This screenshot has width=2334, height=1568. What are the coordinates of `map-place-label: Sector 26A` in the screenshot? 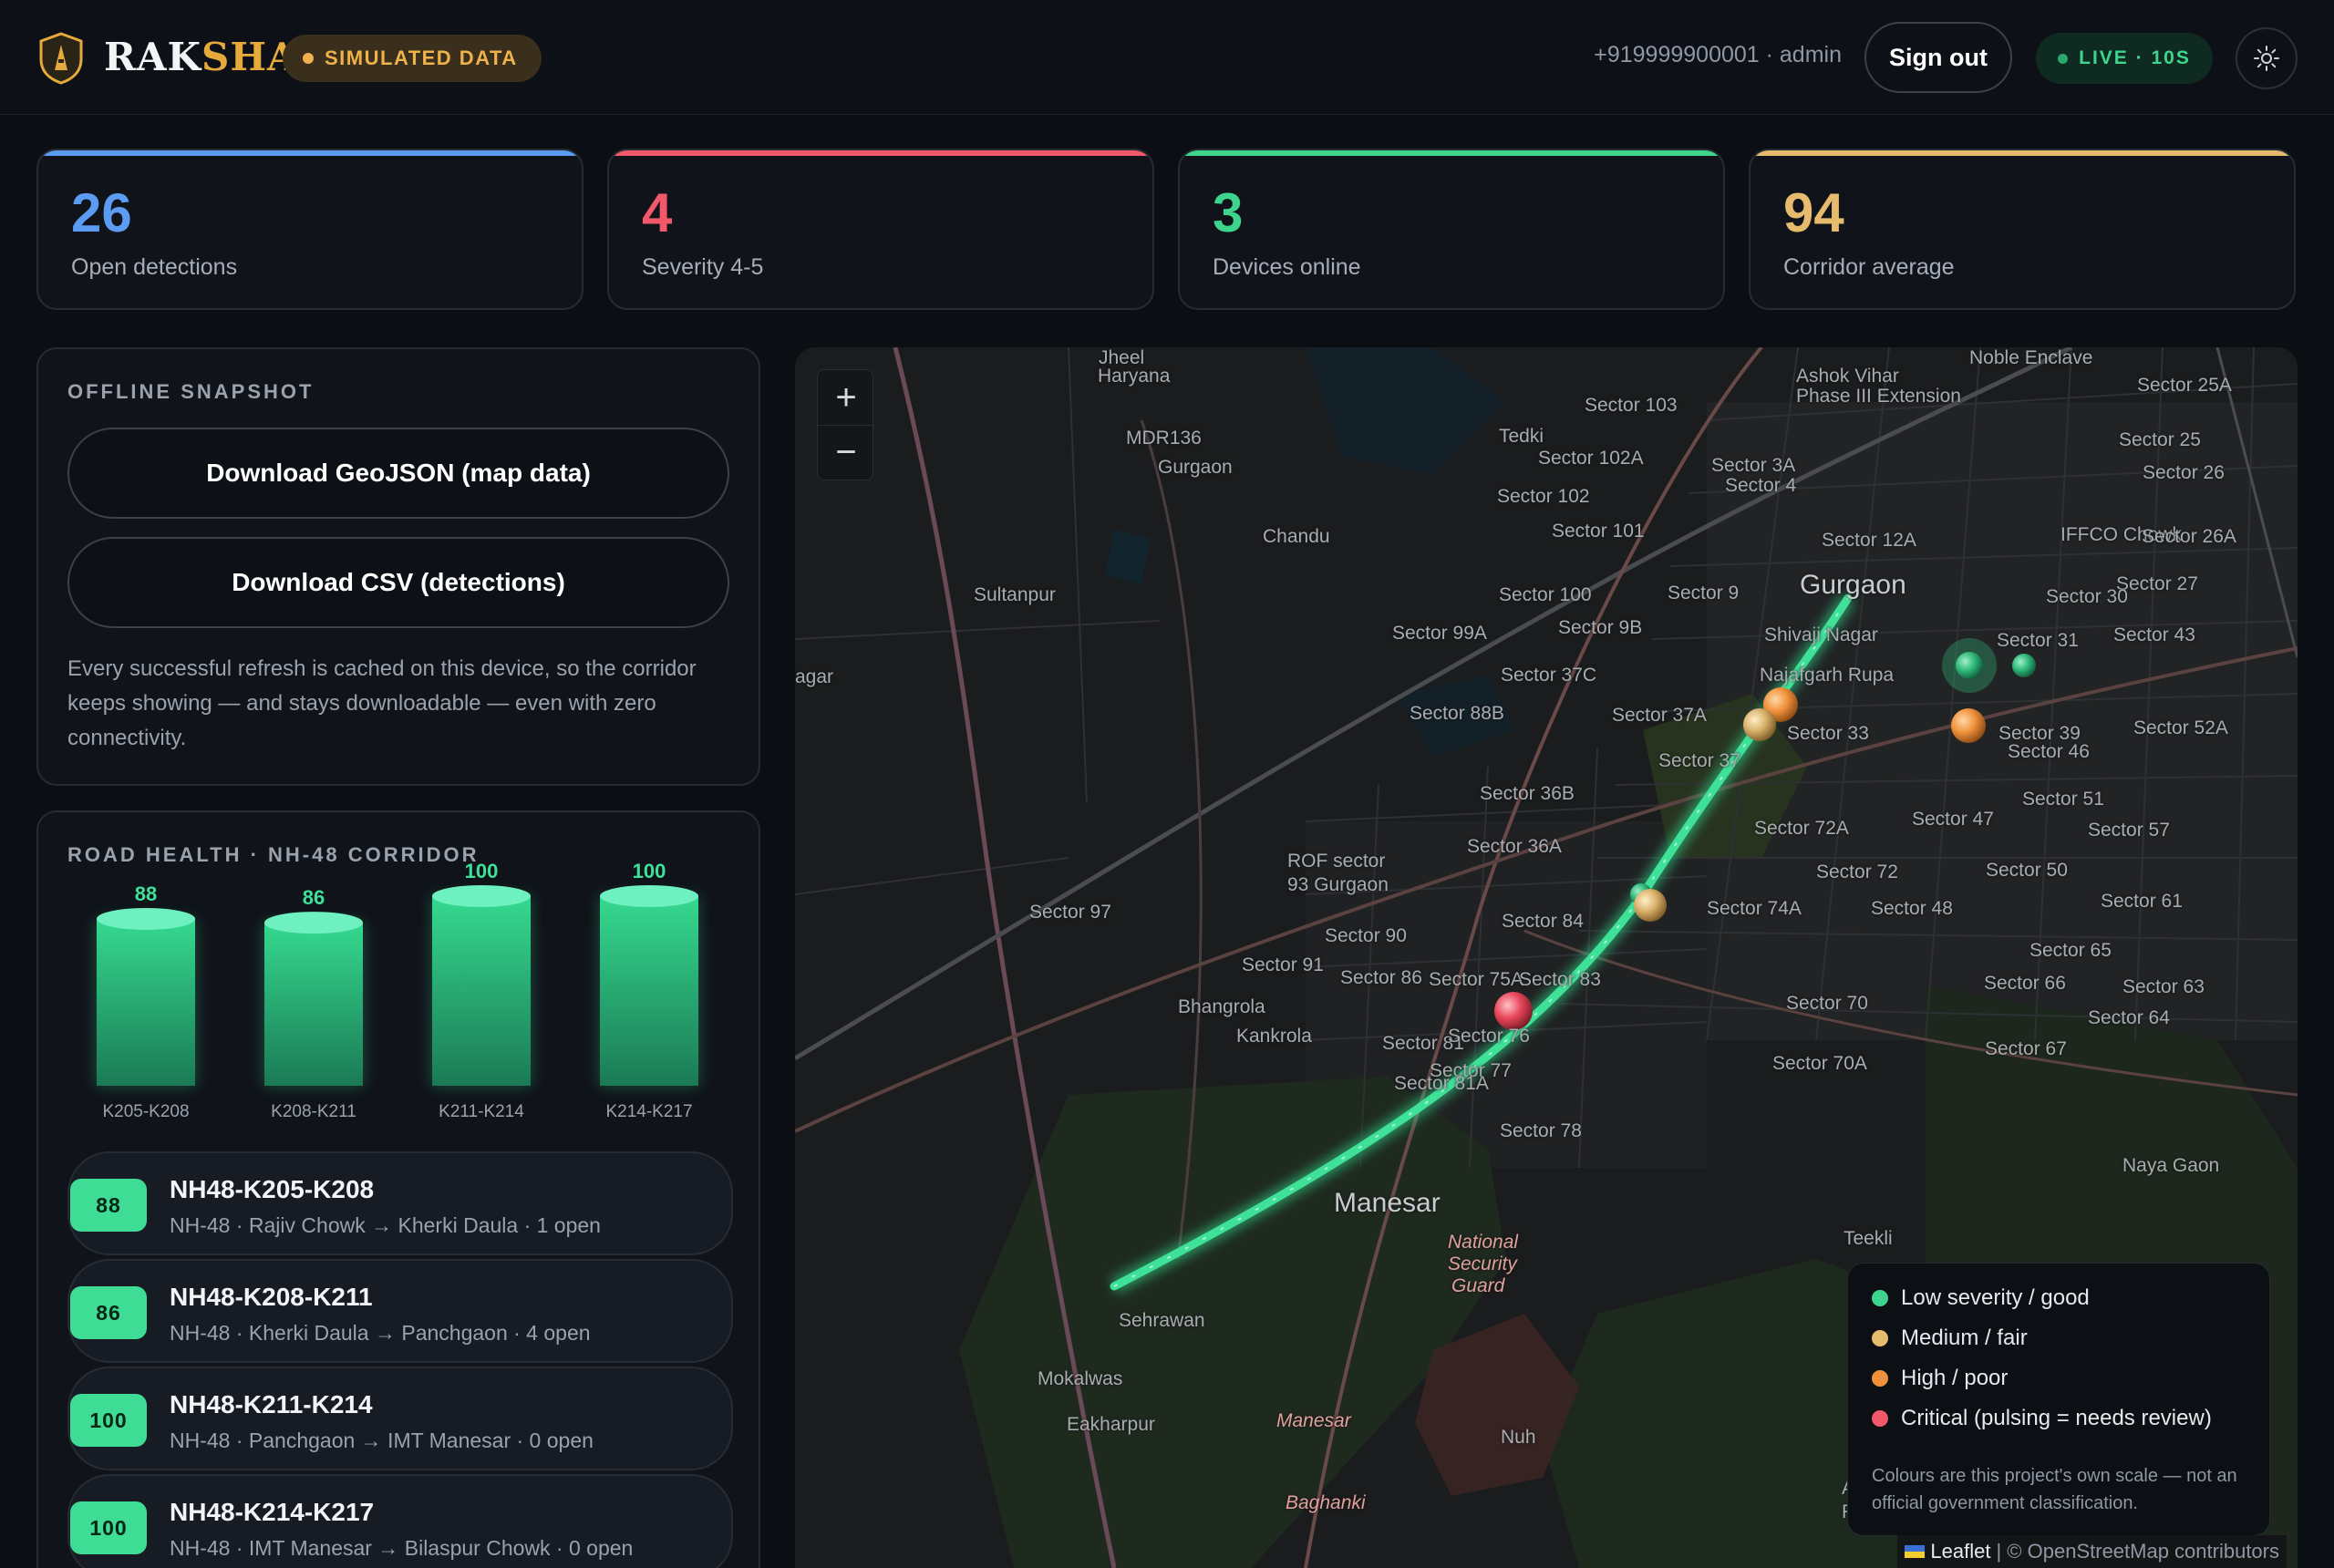 It's located at (2189, 536).